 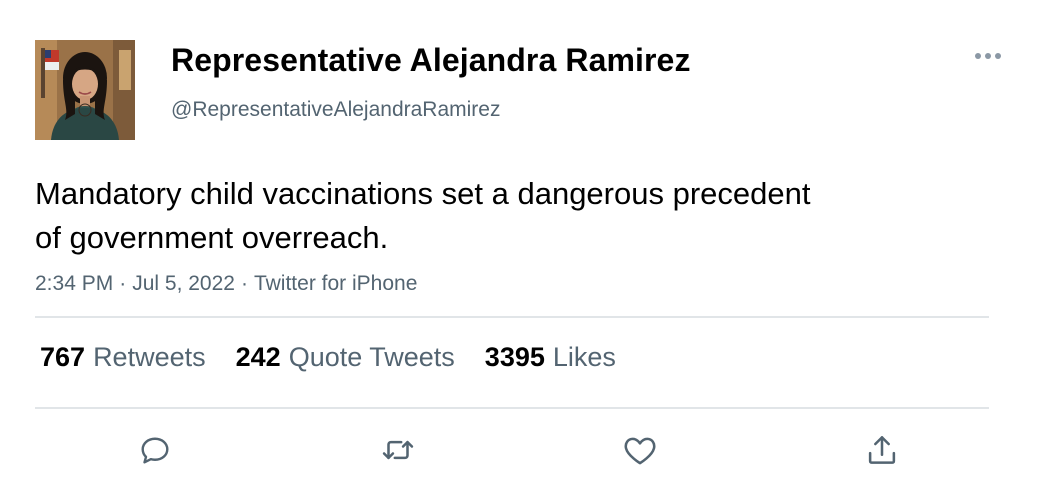 I want to click on share-icon, so click(x=882, y=450).